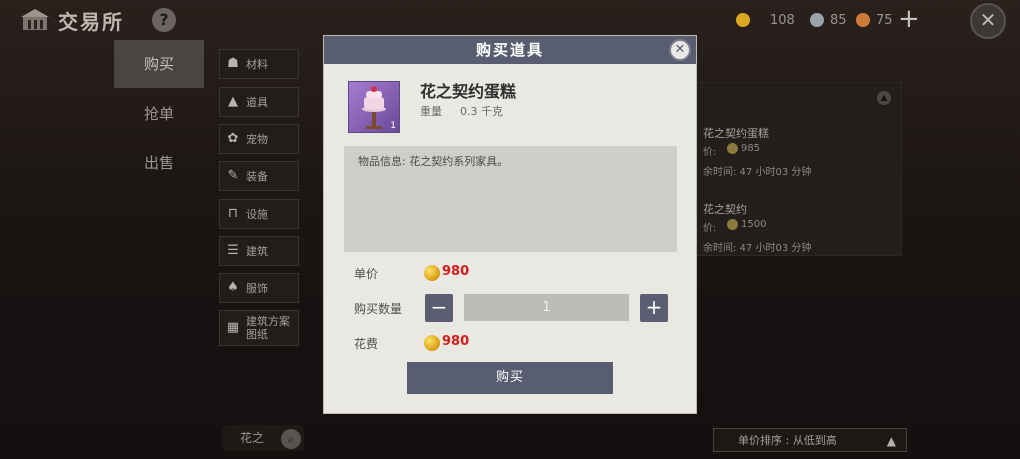 The width and height of the screenshot is (1020, 459). Describe the element at coordinates (159, 114) in the screenshot. I see `tab-grab-order: 抢单` at that location.